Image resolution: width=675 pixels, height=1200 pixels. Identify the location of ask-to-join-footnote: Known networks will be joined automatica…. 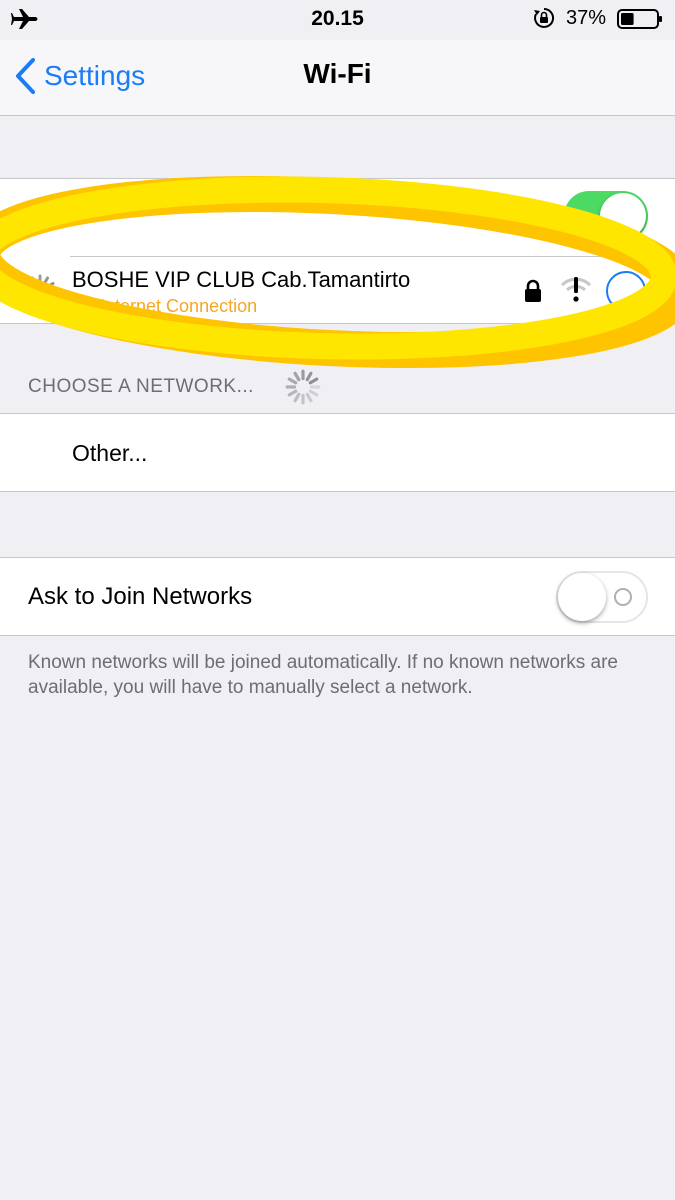
(323, 675).